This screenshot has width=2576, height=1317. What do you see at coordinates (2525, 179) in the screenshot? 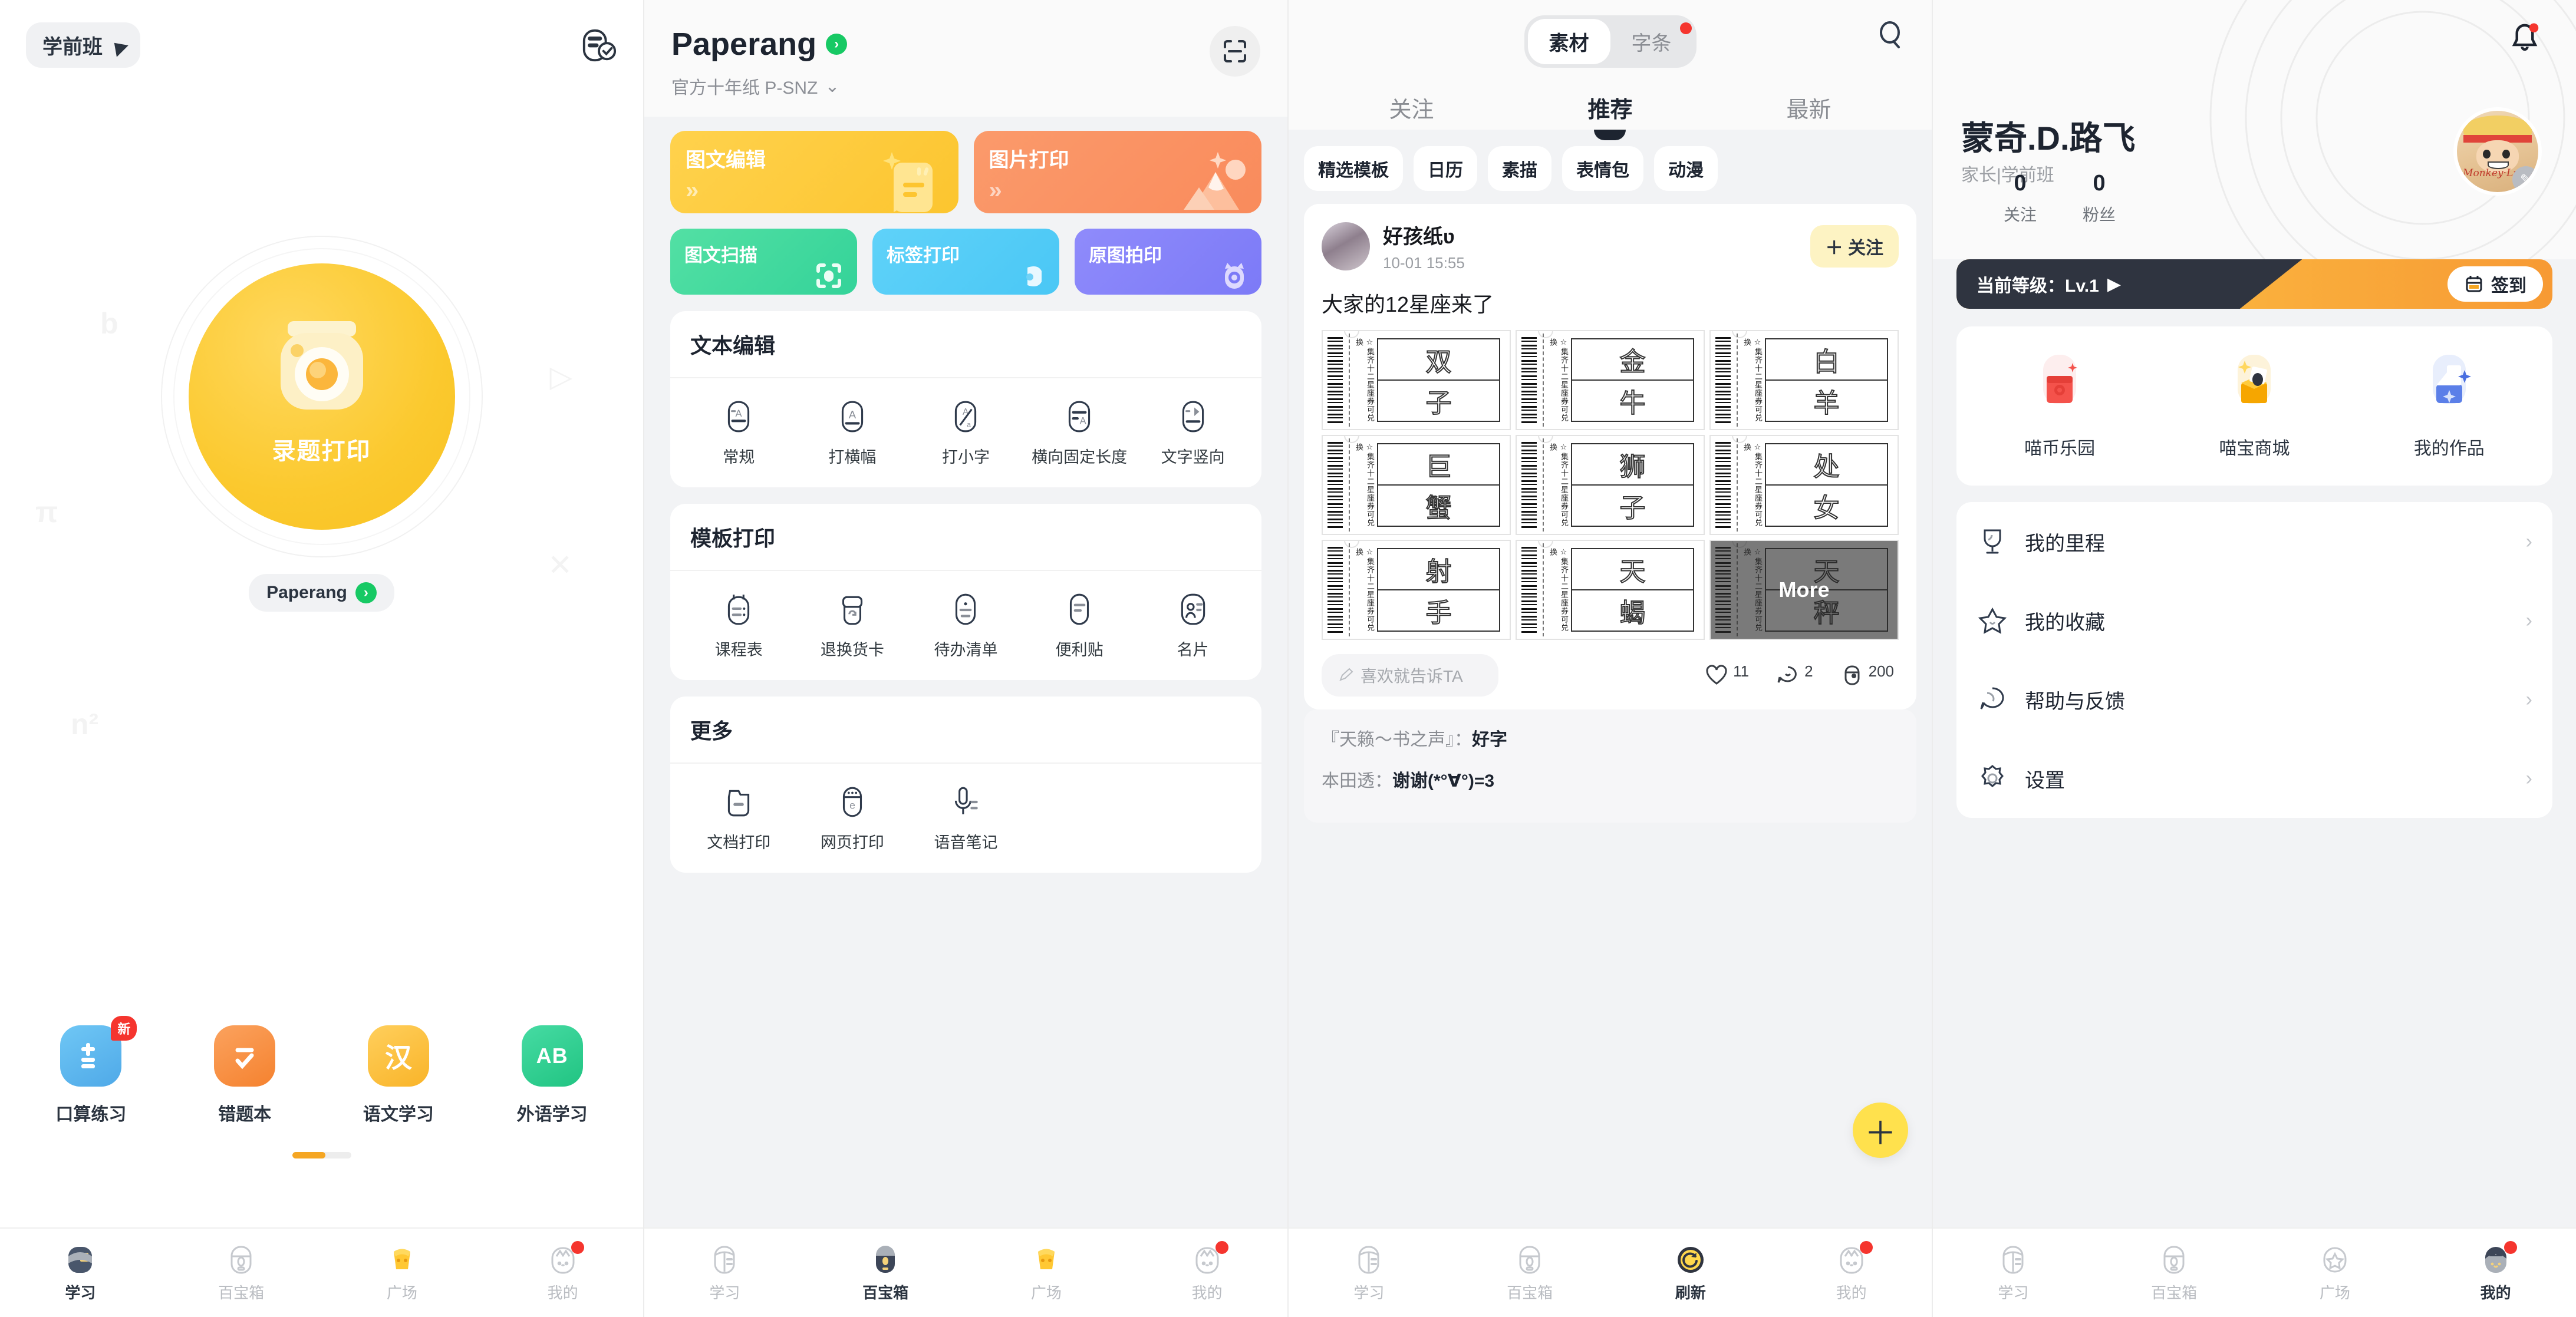
I see `edit-avatar-button: ✎` at bounding box center [2525, 179].